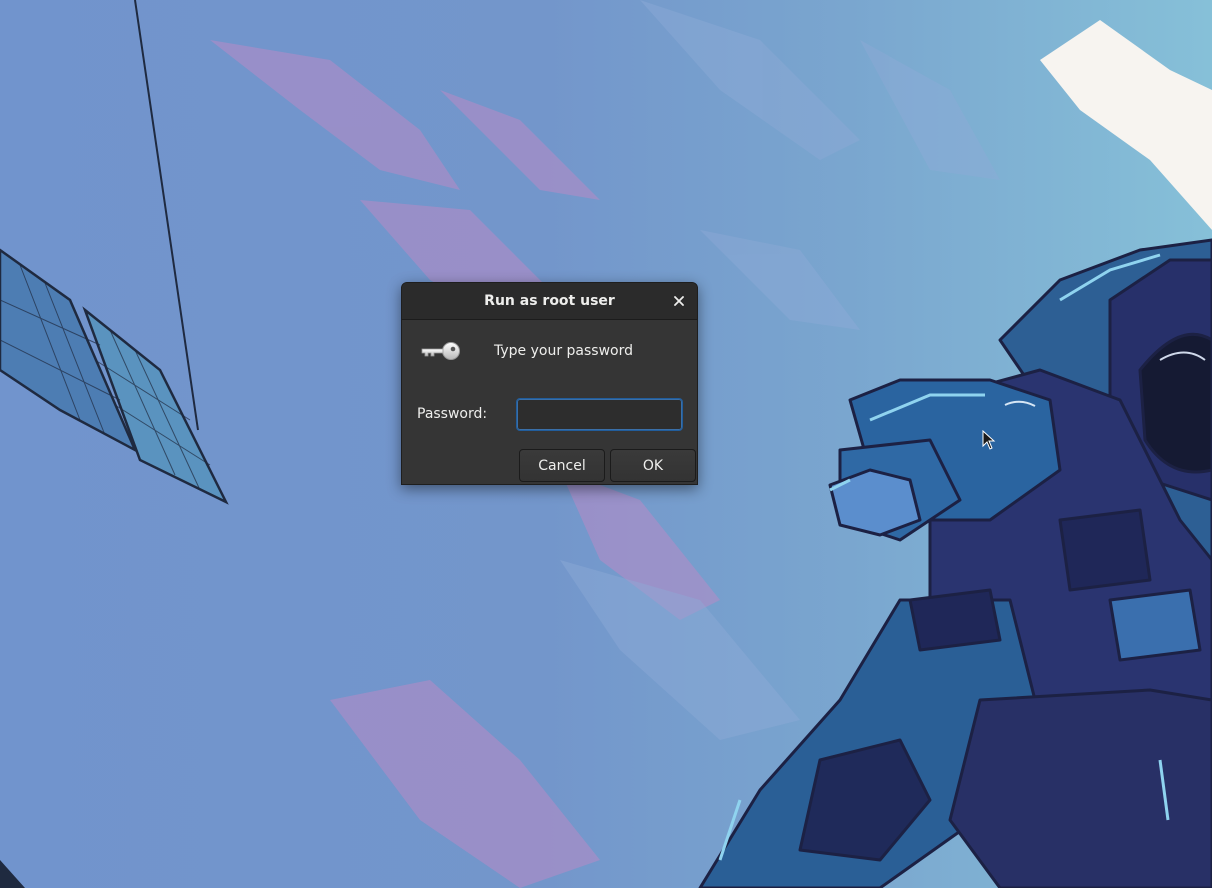 Image resolution: width=1212 pixels, height=888 pixels. I want to click on cancel-button: Cancel, so click(562, 465).